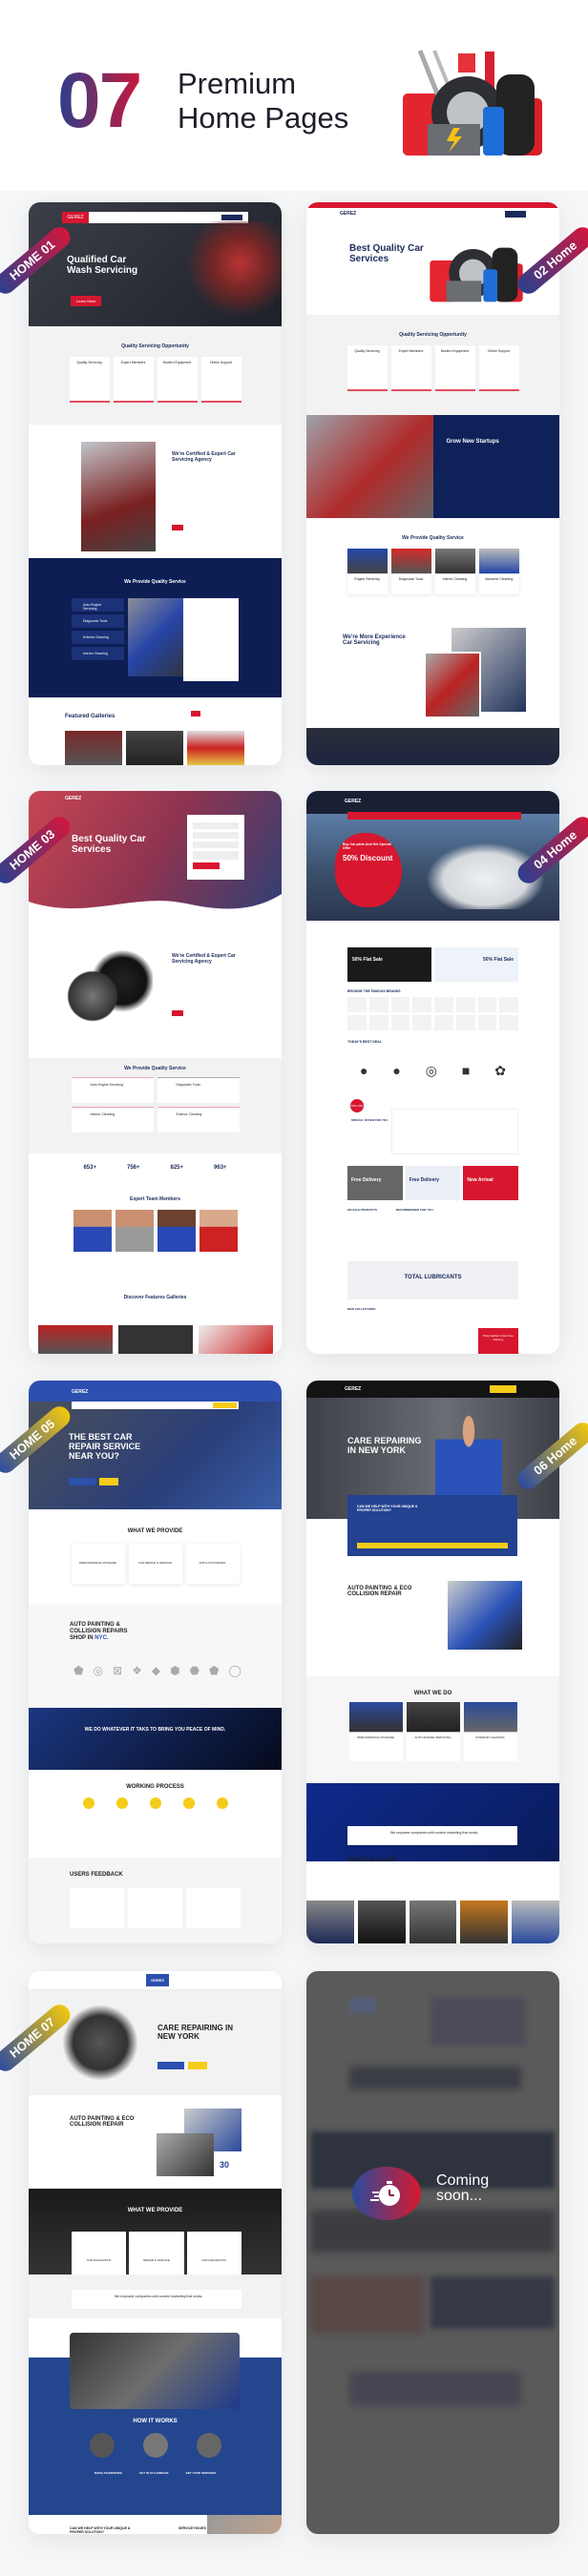 The width and height of the screenshot is (588, 2576). Describe the element at coordinates (434, 816) in the screenshot. I see `home04-nav-bar` at that location.